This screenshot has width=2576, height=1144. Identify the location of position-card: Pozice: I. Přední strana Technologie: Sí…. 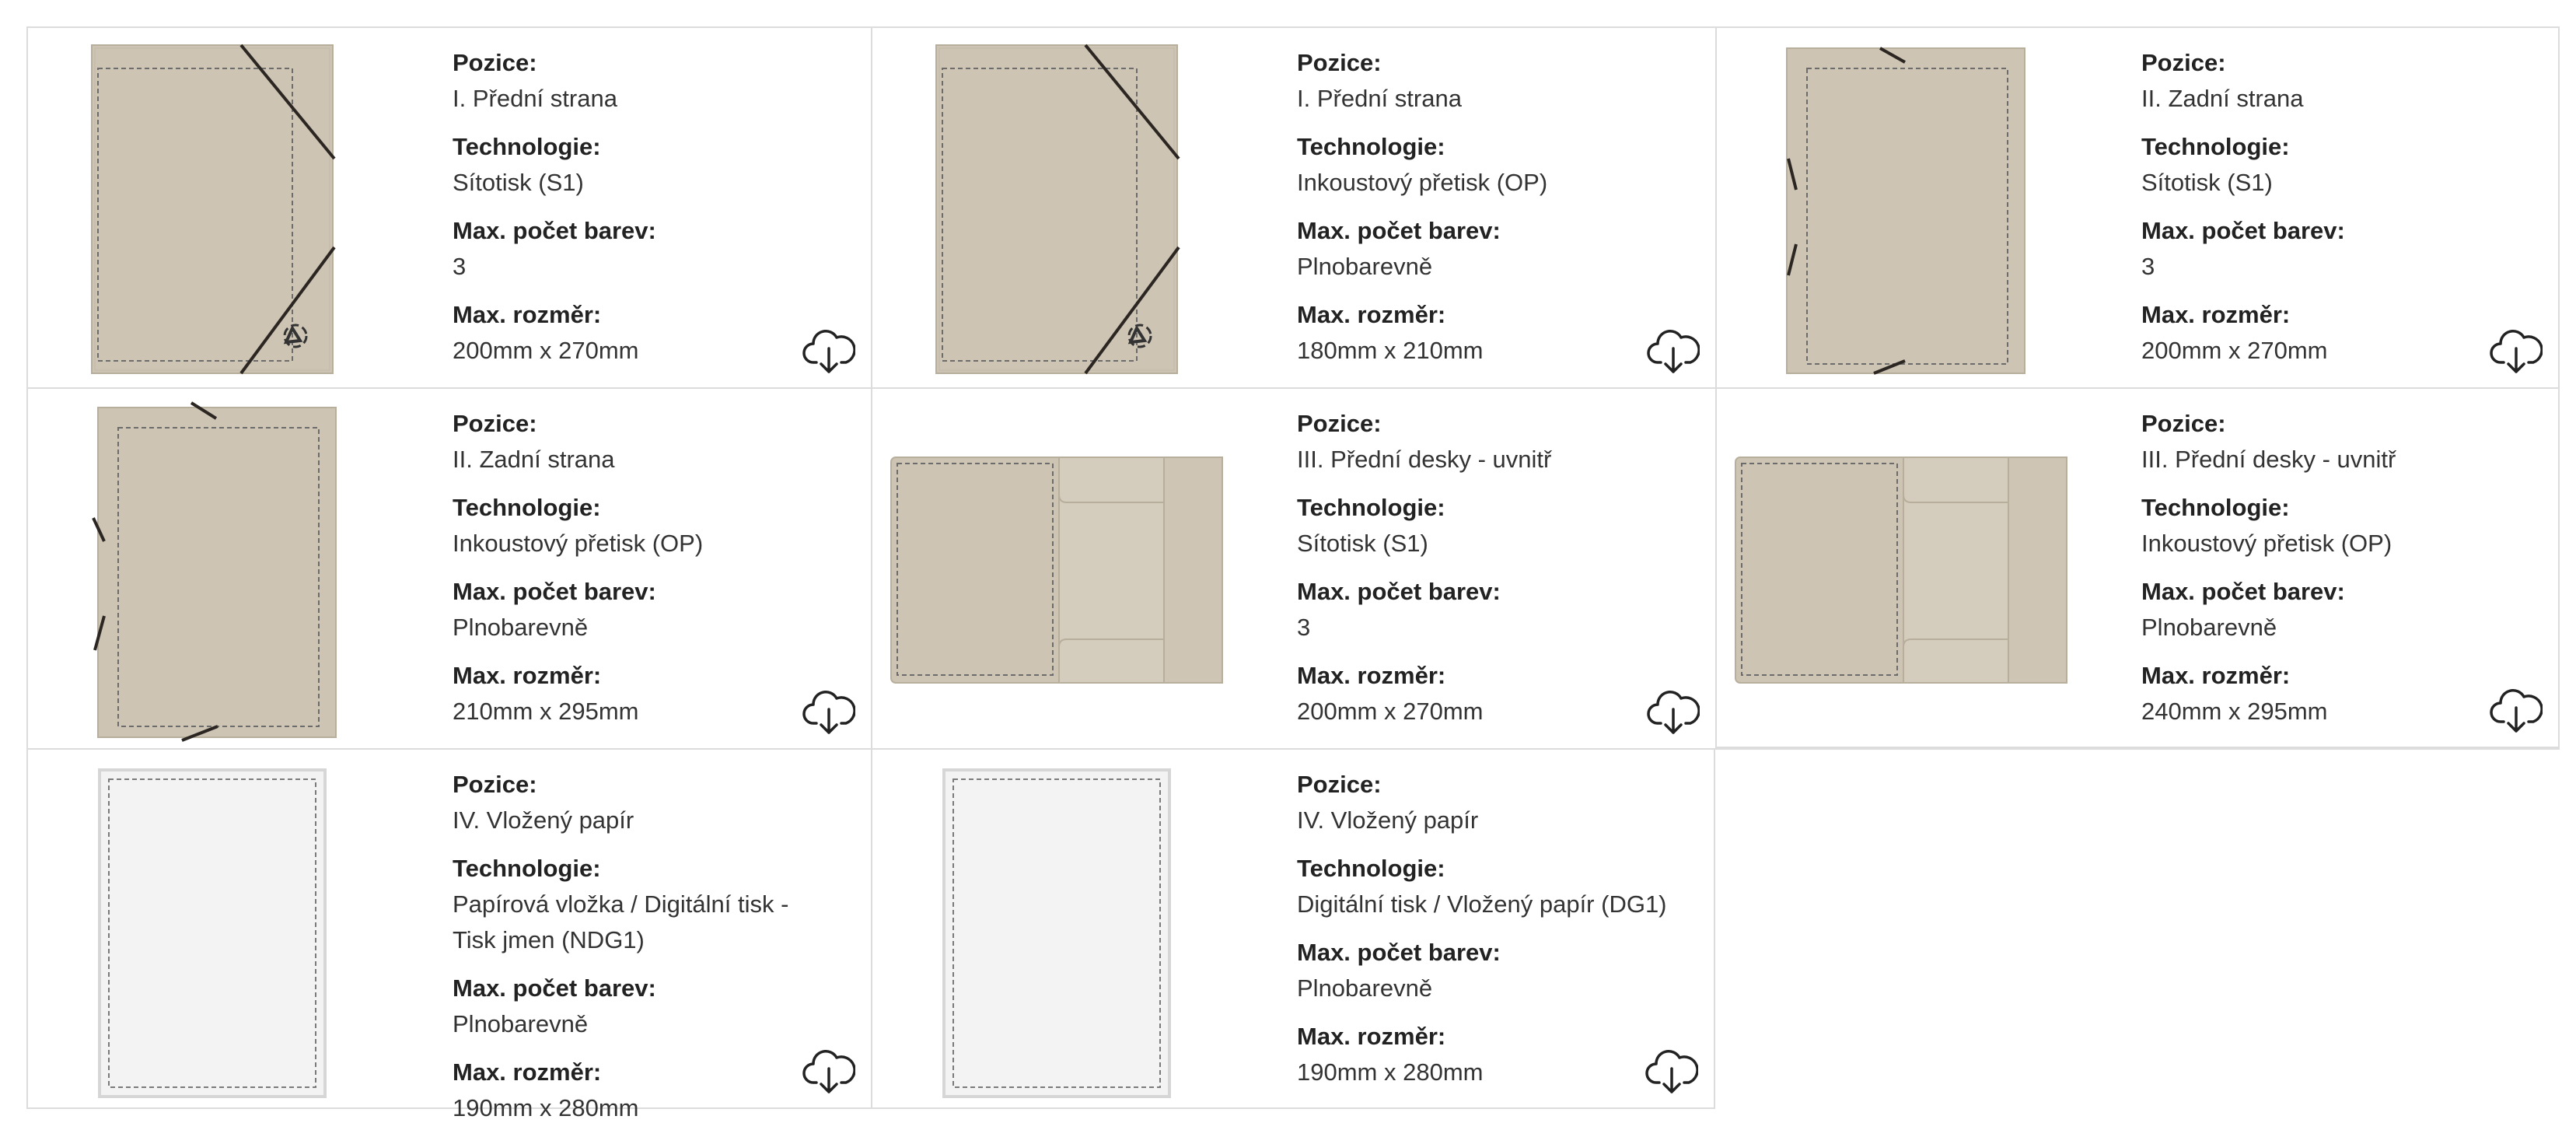
(448, 206).